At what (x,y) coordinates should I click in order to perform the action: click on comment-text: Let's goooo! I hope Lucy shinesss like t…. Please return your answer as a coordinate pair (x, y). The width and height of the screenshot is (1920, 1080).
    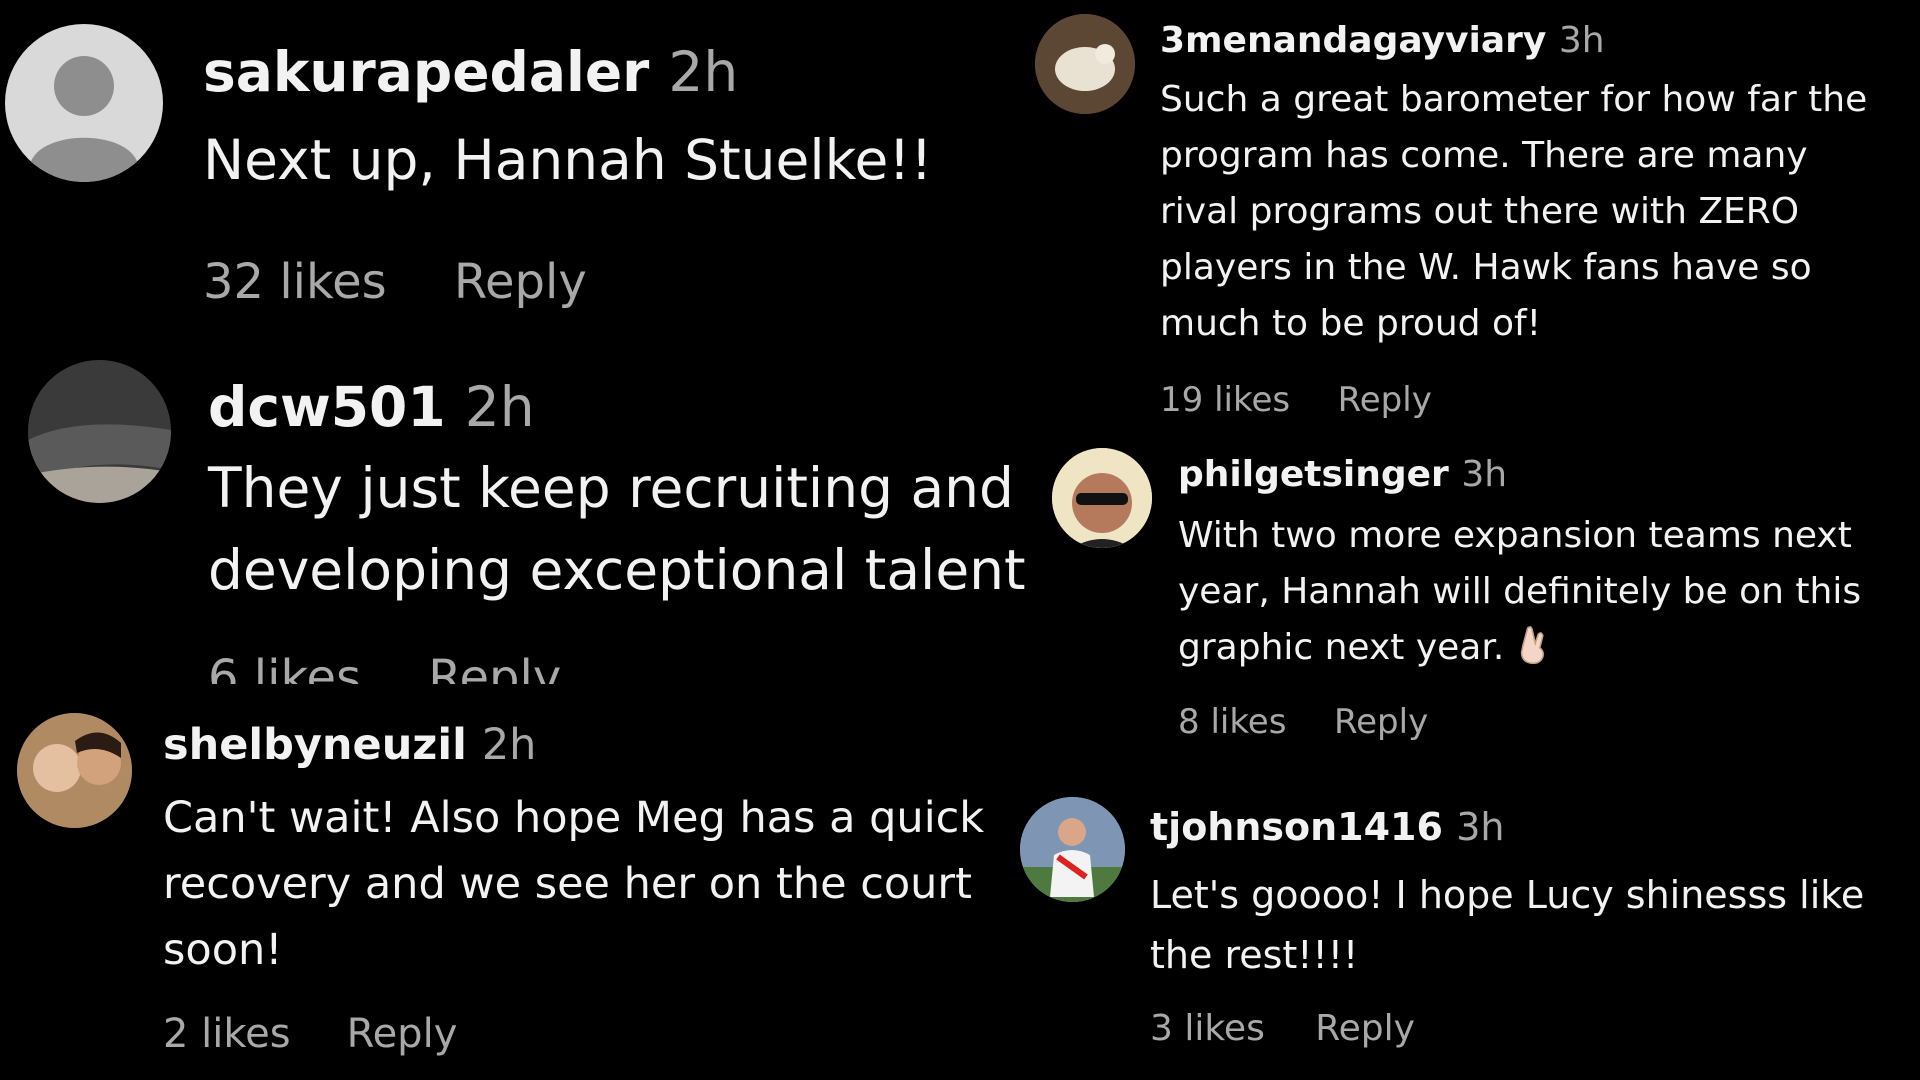
    Looking at the image, I should click on (1507, 925).